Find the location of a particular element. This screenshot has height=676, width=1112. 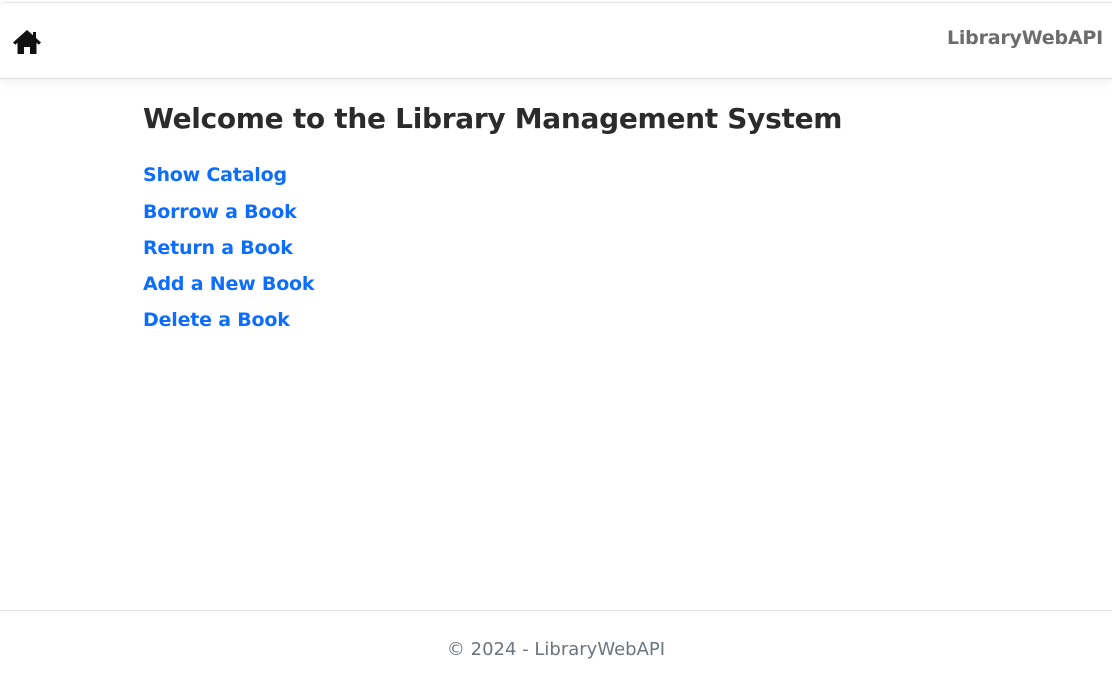

menu-item-delete-book: Delete a Book is located at coordinates (593, 320).